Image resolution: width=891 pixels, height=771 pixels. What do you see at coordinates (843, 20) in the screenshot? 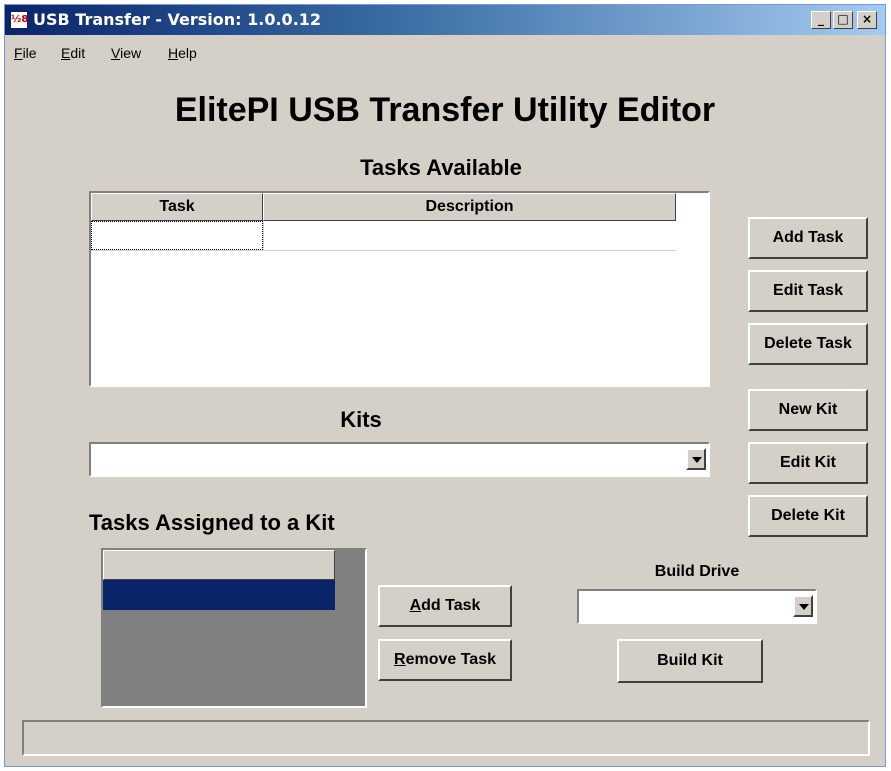
I see `maximize-button: □` at bounding box center [843, 20].